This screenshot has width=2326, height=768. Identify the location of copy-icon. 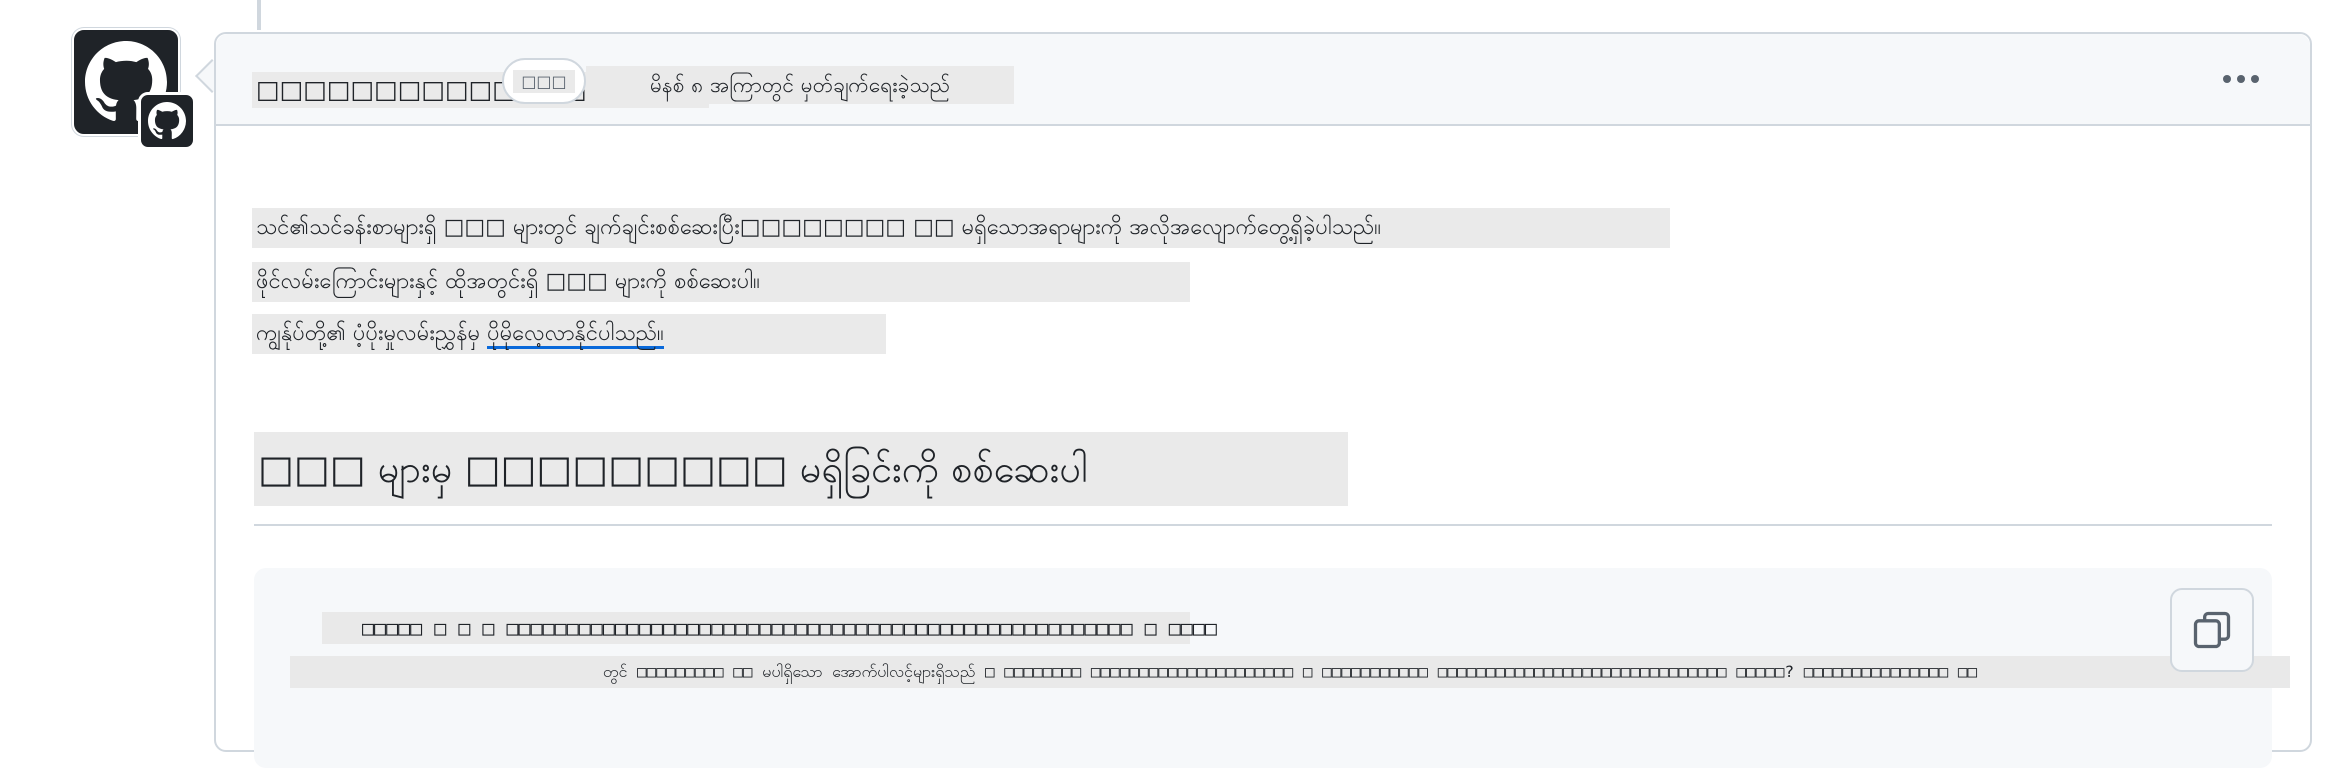
(2212, 630).